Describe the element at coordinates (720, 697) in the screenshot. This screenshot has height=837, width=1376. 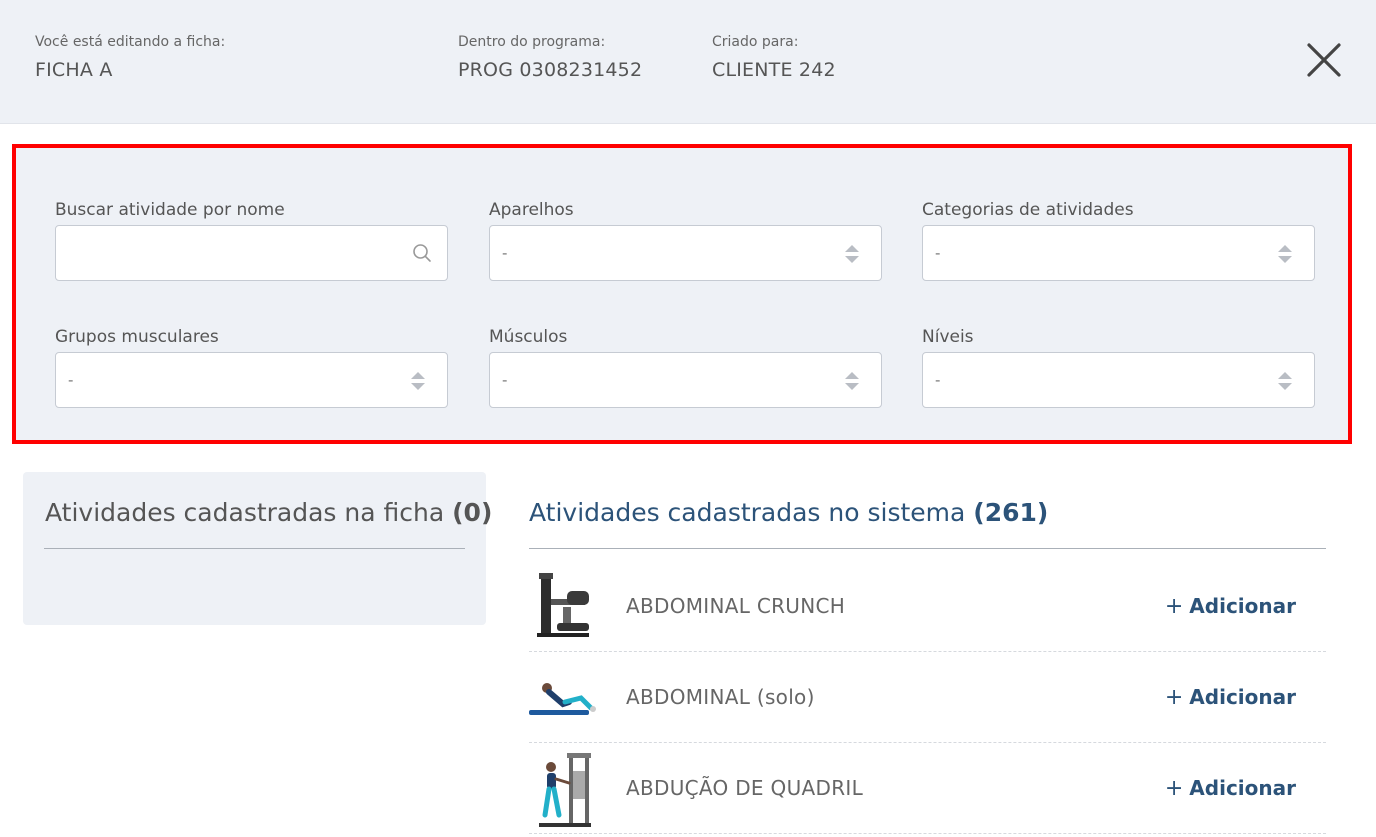
I see `activity-name: ABDOMINAL (solo)` at that location.